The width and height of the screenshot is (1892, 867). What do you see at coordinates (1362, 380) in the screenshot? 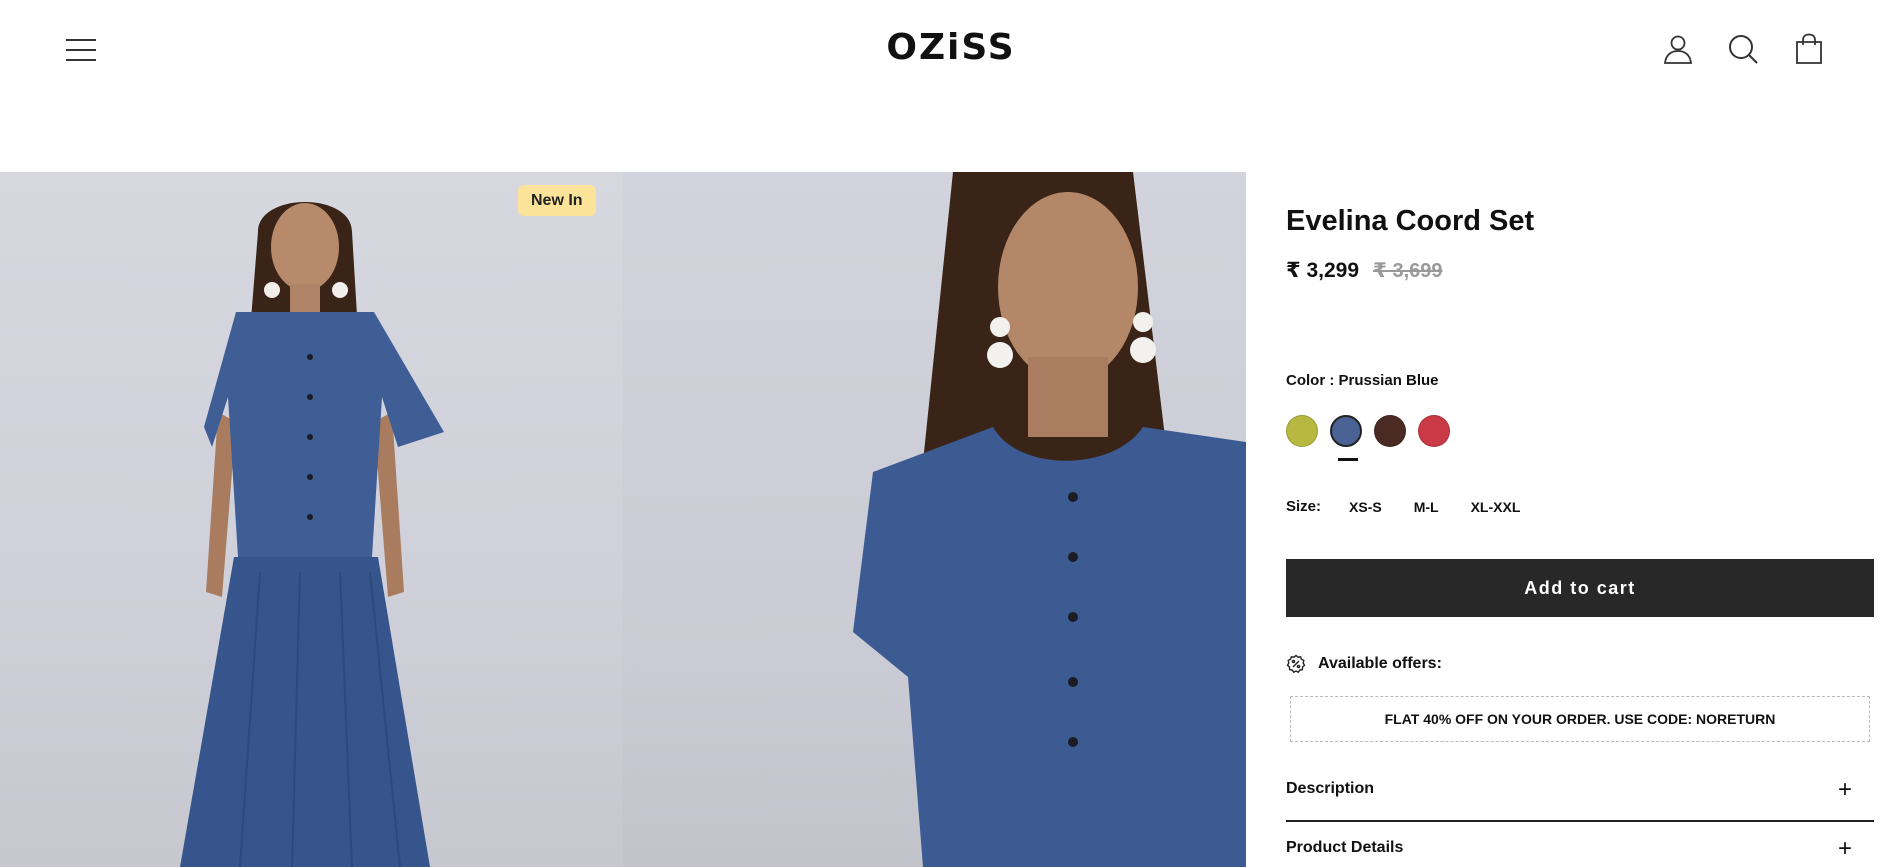
I see `color-label: Color : Prussian Blue` at bounding box center [1362, 380].